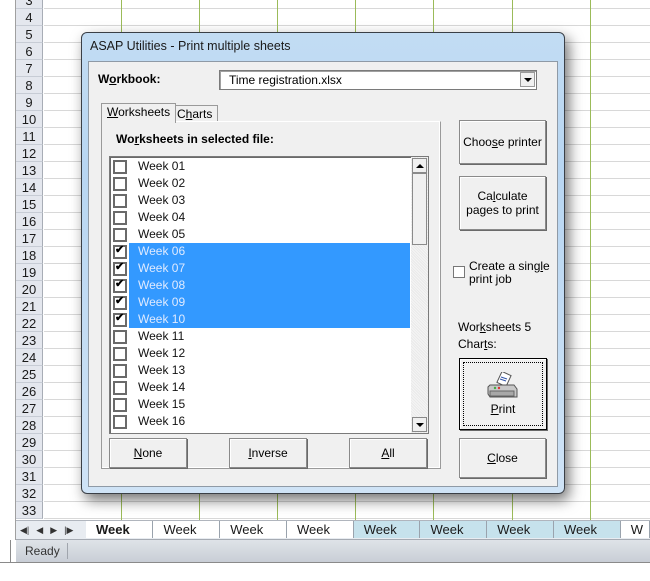 Image resolution: width=650 pixels, height=581 pixels. Describe the element at coordinates (29, 442) in the screenshot. I see `row-header: 29` at that location.